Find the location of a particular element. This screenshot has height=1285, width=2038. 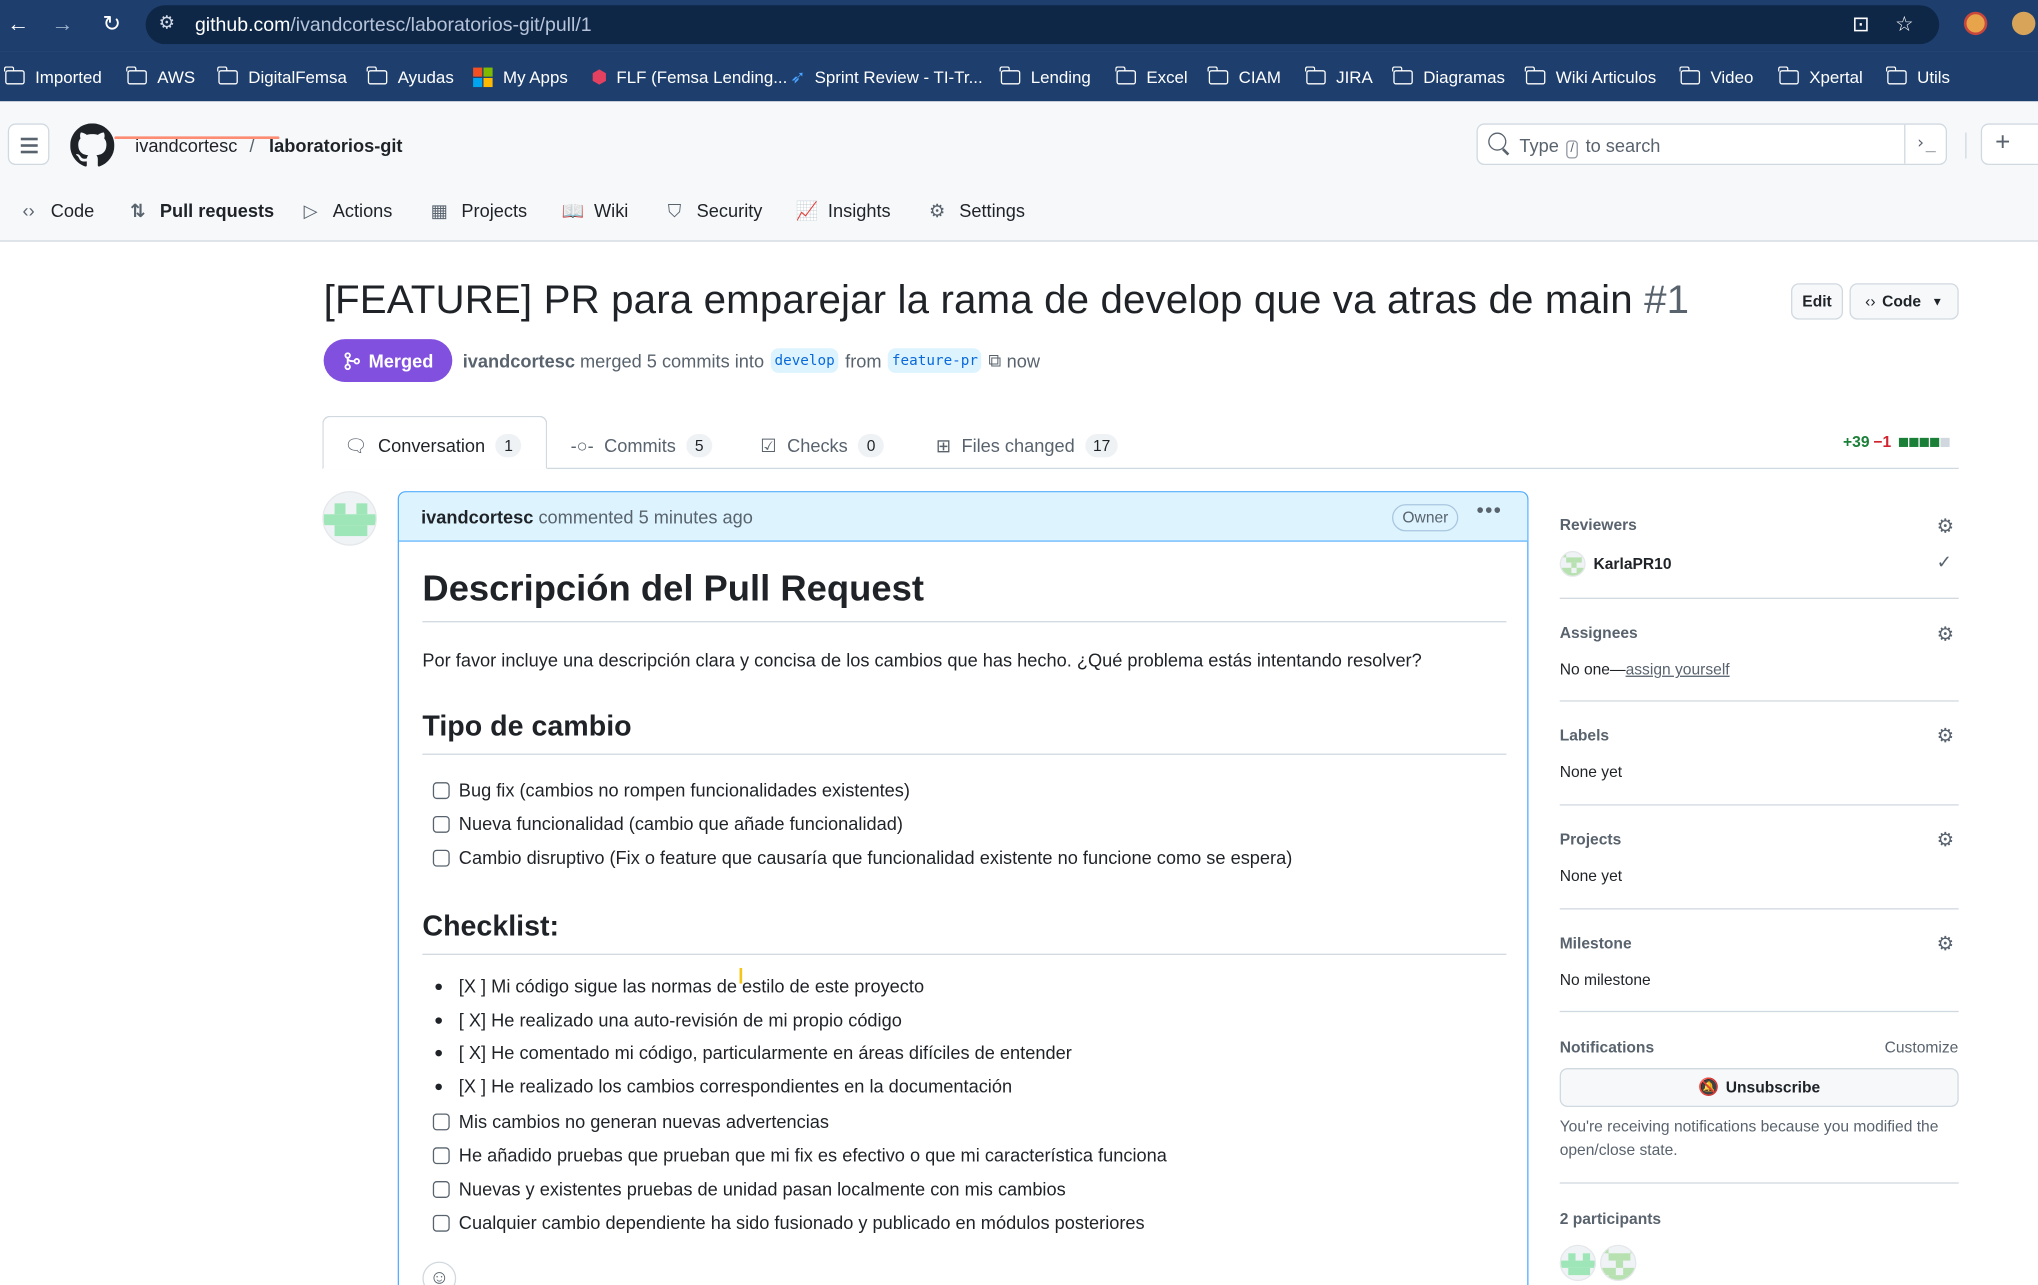

bookmark-imported: Imported is located at coordinates (53, 77).